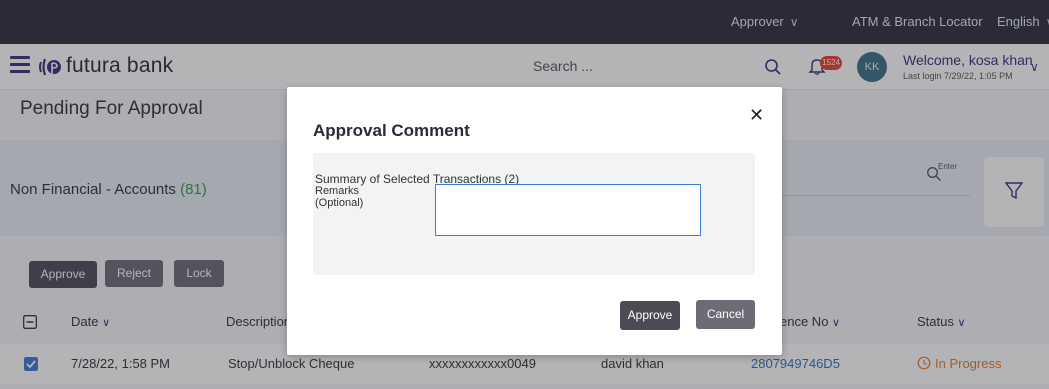 Image resolution: width=1049 pixels, height=389 pixels. What do you see at coordinates (756, 115) in the screenshot?
I see `close-icon: ✕` at bounding box center [756, 115].